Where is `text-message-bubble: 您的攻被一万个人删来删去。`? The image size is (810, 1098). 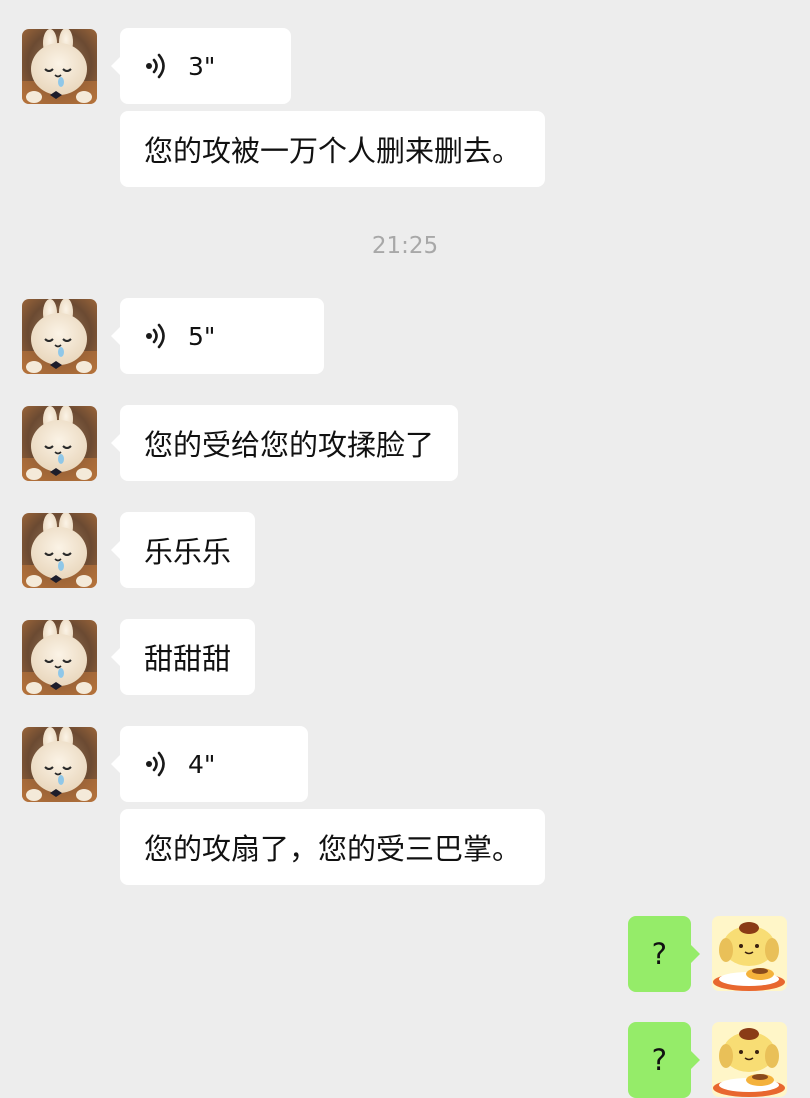 text-message-bubble: 您的攻被一万个人删来删去。 is located at coordinates (333, 149).